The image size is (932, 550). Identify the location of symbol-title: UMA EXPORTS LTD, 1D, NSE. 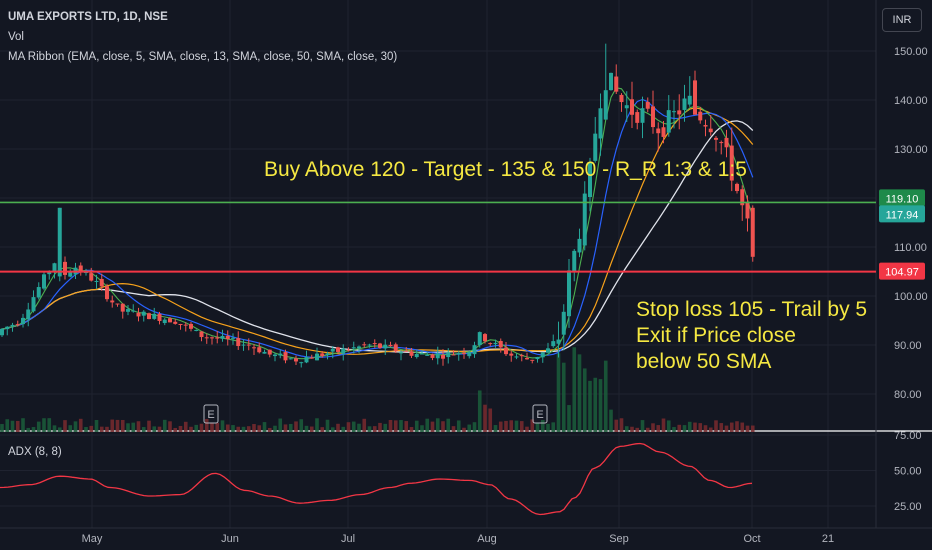
(88, 17).